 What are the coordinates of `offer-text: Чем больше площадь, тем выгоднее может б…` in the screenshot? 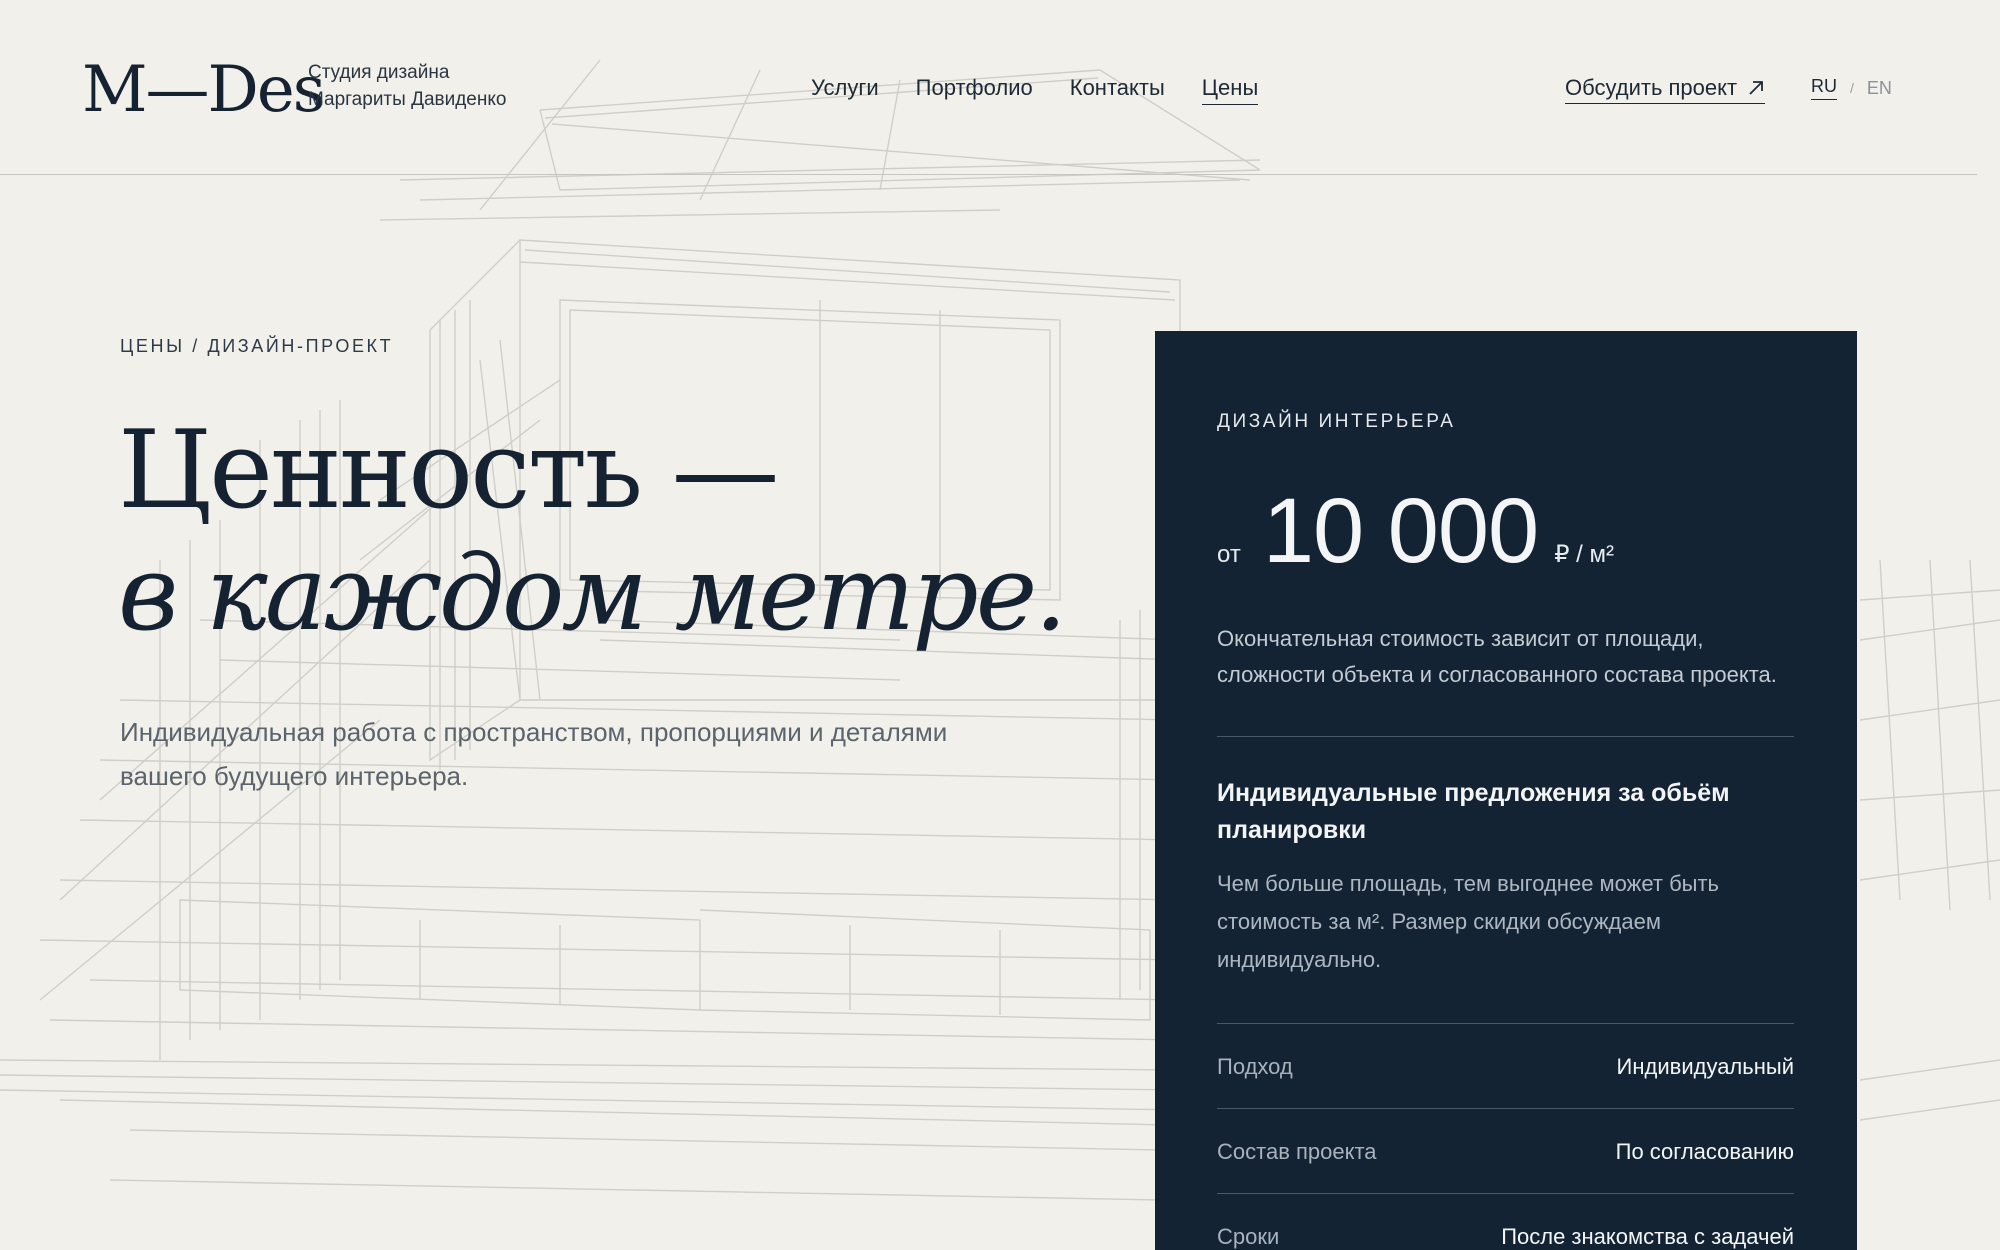 It's located at (1468, 921).